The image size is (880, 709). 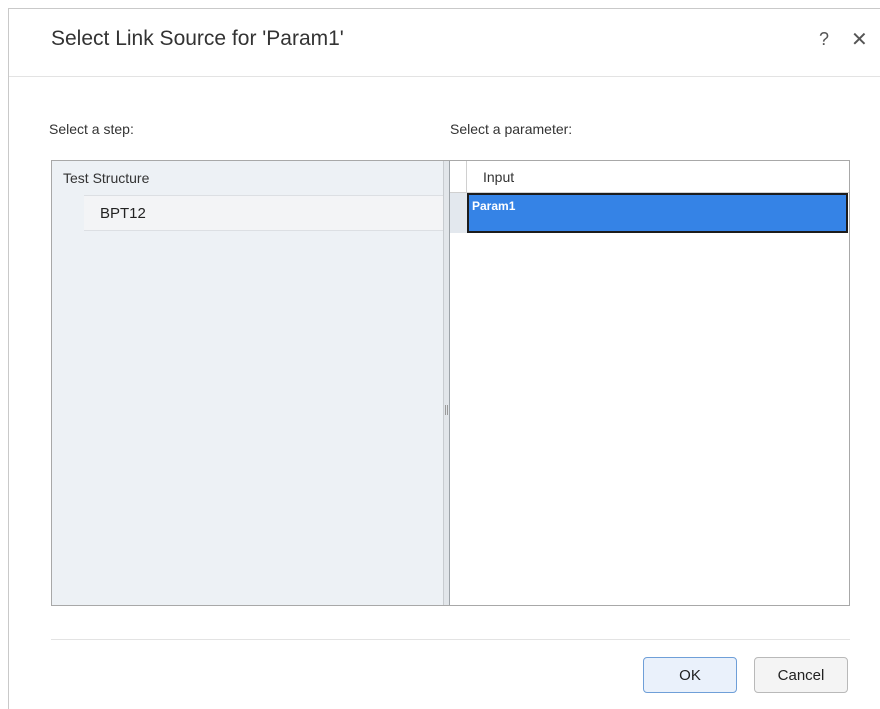 I want to click on parameter-panel-label: Select a parameter:, so click(x=511, y=129).